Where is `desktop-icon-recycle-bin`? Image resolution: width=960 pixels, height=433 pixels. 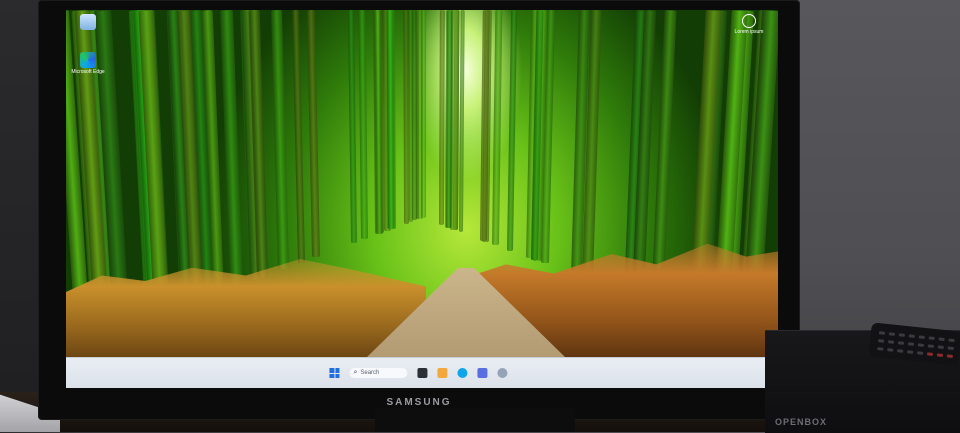 desktop-icon-recycle-bin is located at coordinates (88, 23).